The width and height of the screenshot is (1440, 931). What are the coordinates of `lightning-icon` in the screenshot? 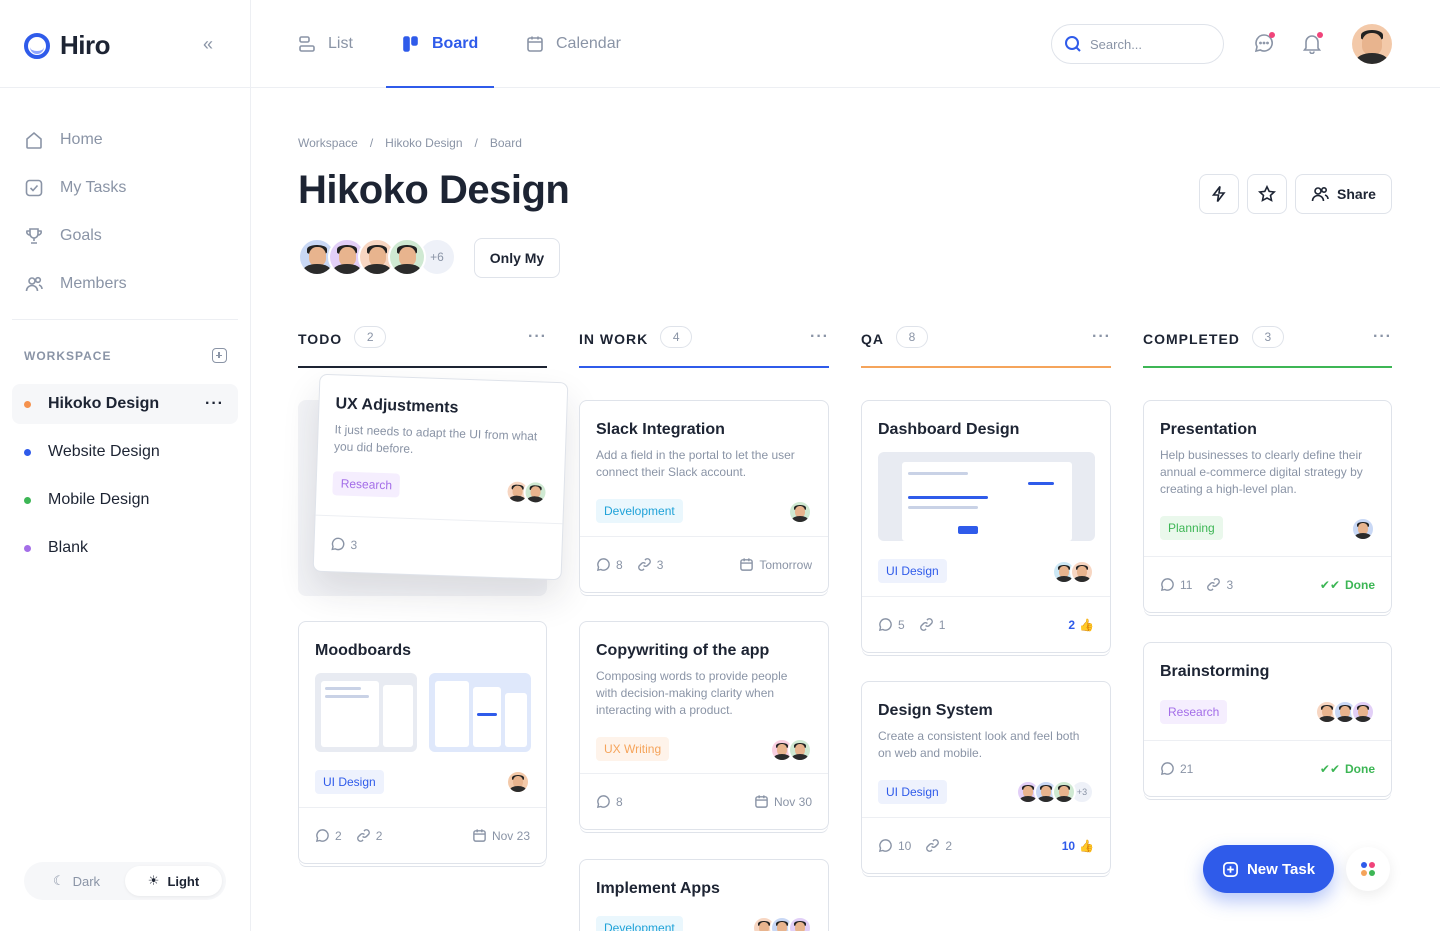 It's located at (1218, 194).